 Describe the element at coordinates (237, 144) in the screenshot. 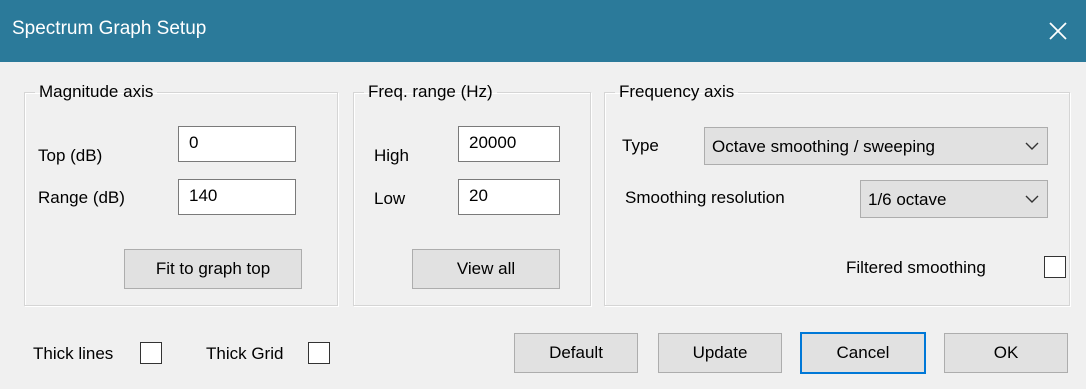

I see `top-db-input: 0` at that location.